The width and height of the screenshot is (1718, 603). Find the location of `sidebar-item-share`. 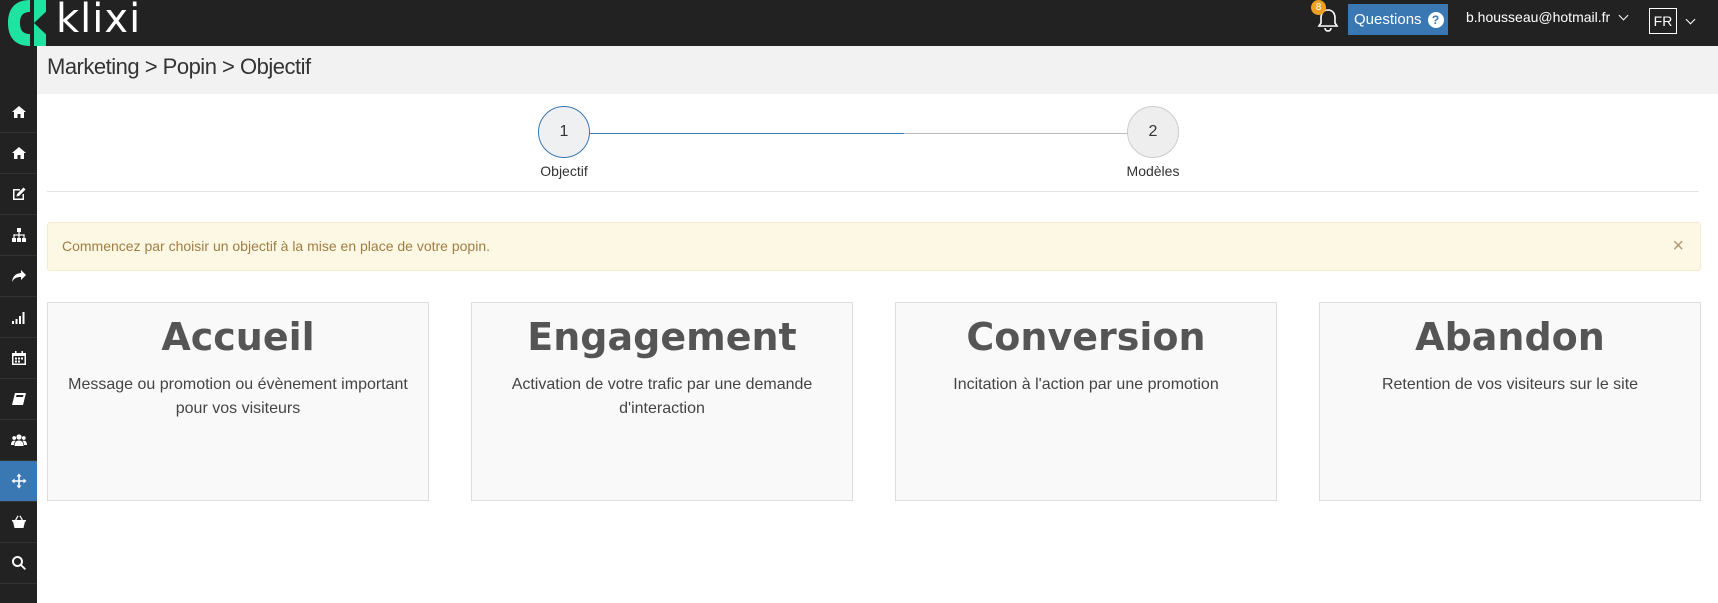

sidebar-item-share is located at coordinates (18, 276).